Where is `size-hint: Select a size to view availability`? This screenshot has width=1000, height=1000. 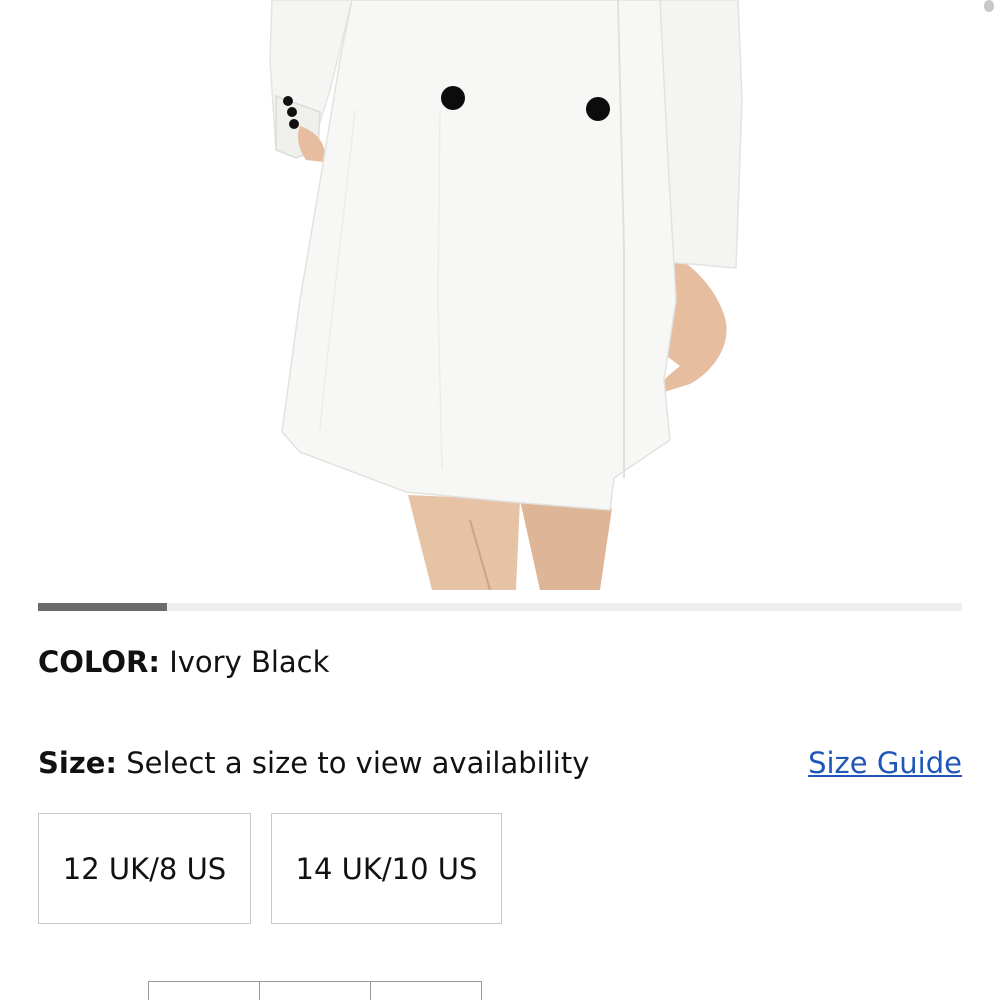 size-hint: Select a size to view availability is located at coordinates (358, 763).